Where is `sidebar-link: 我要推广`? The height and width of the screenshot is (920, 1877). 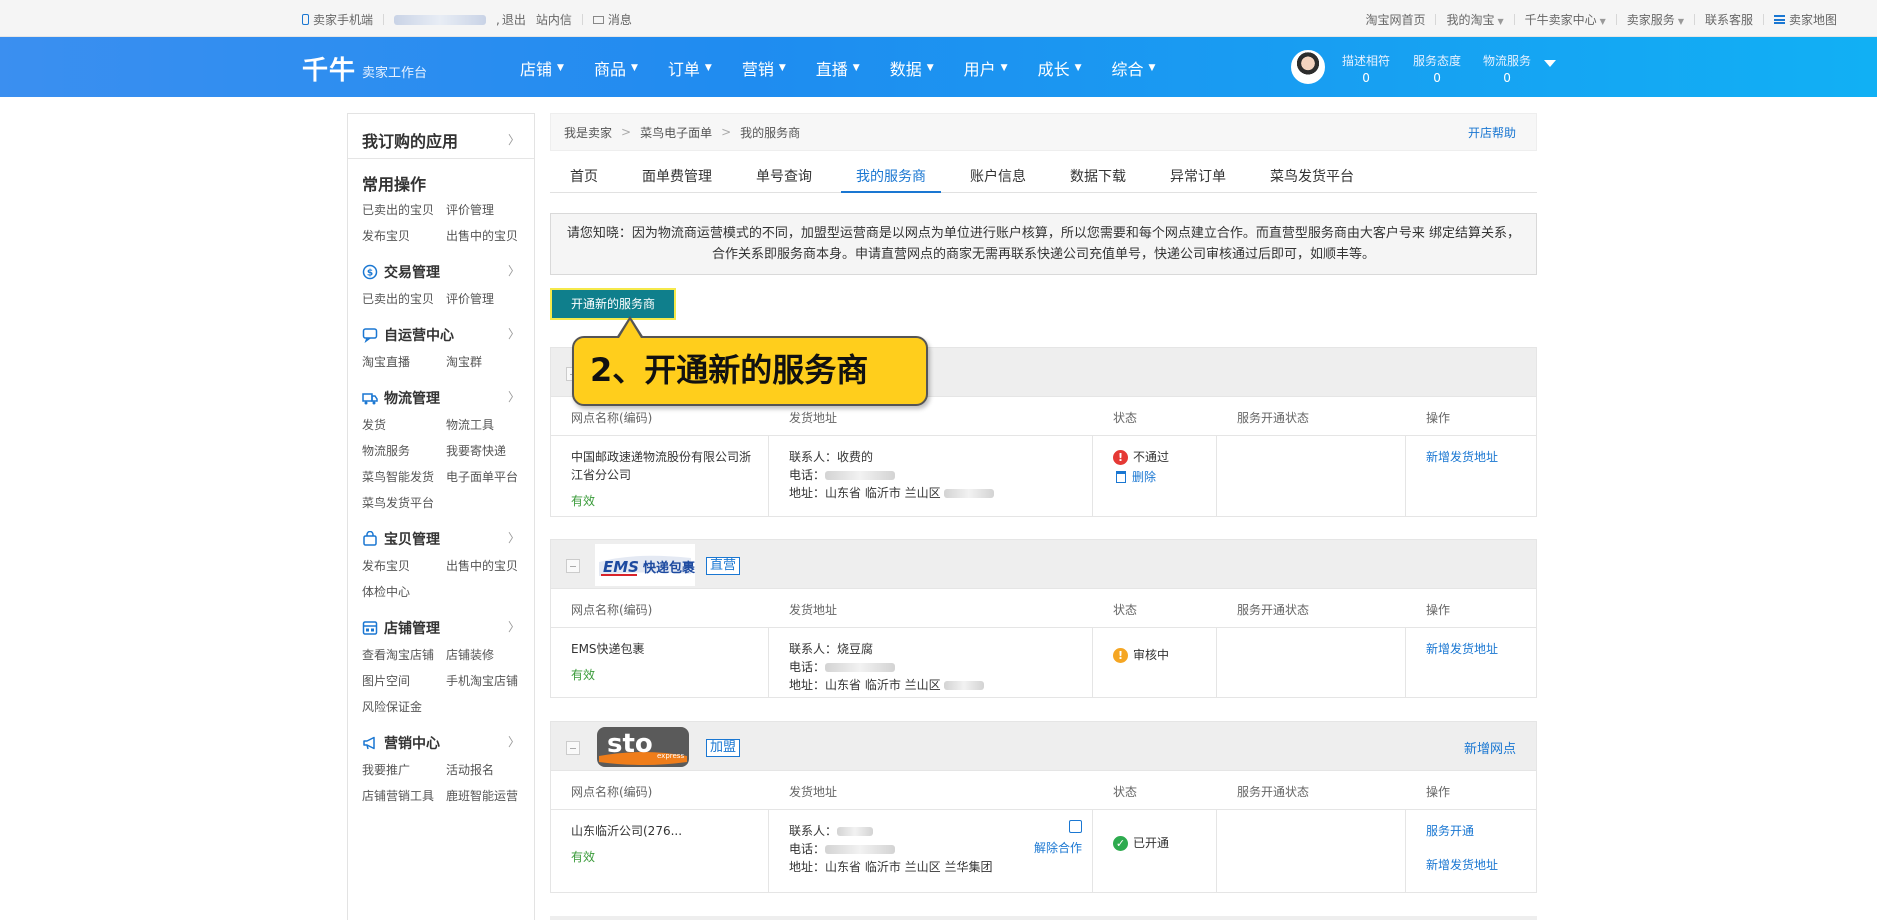 sidebar-link: 我要推广 is located at coordinates (404, 769).